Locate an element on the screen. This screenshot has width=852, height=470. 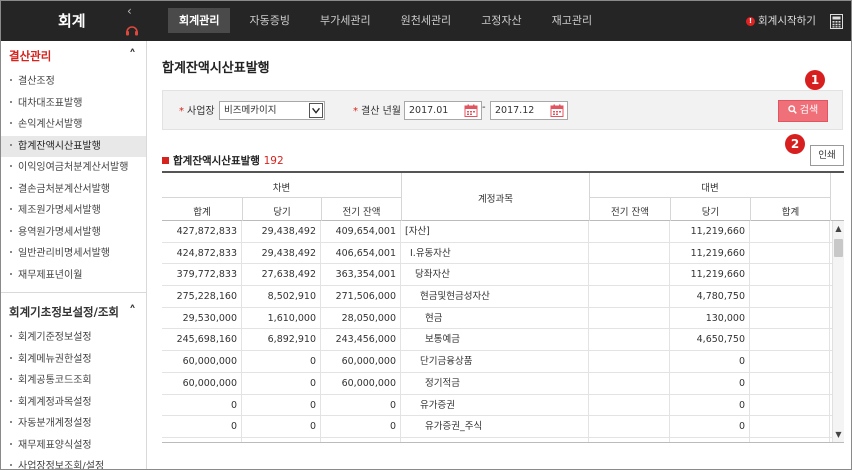
sidebar-item: 이익잉여금처분계산서발행 is located at coordinates (73, 168).